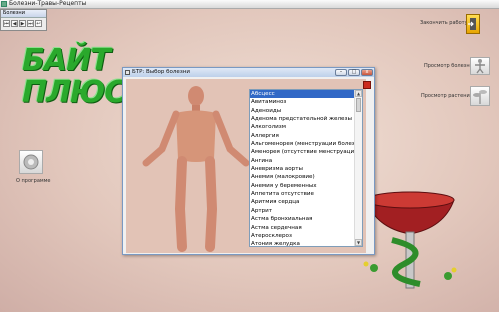 The image size is (499, 312). I want to click on disease-list-item: Аппетита отсутствие, so click(303, 194).